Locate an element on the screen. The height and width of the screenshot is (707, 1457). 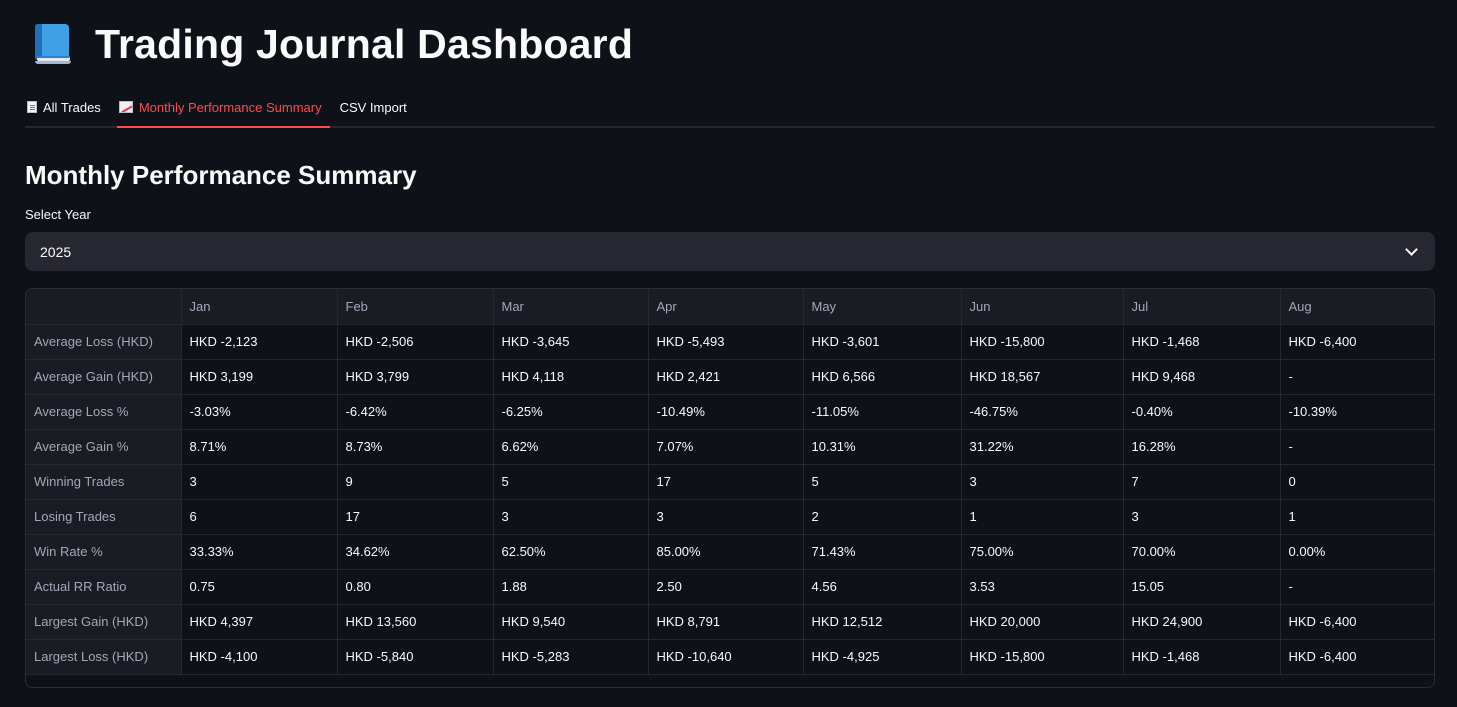
table-cell: HKD 8,791 is located at coordinates (726, 622).